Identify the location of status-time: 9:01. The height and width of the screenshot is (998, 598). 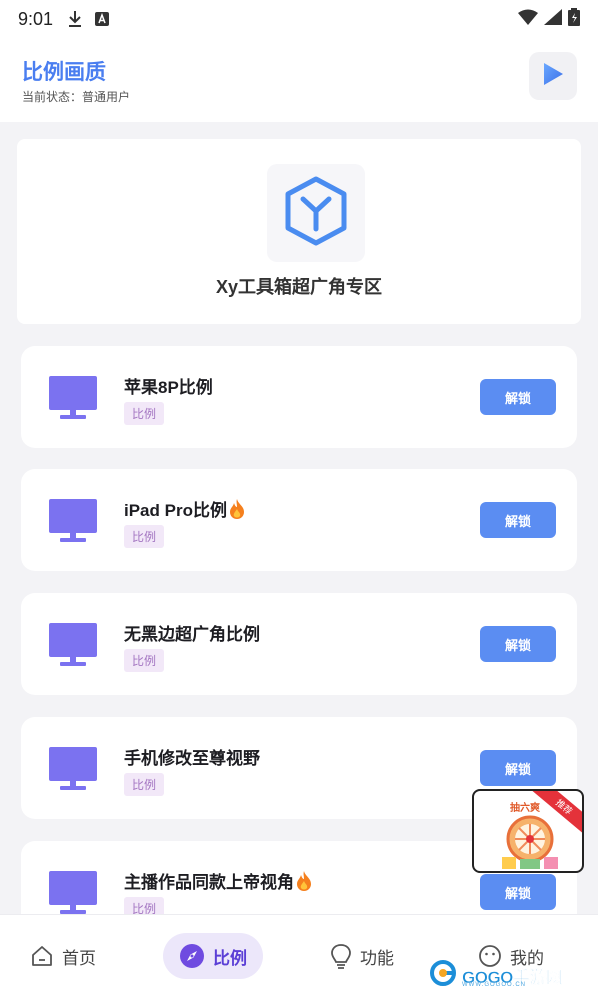
(36, 18).